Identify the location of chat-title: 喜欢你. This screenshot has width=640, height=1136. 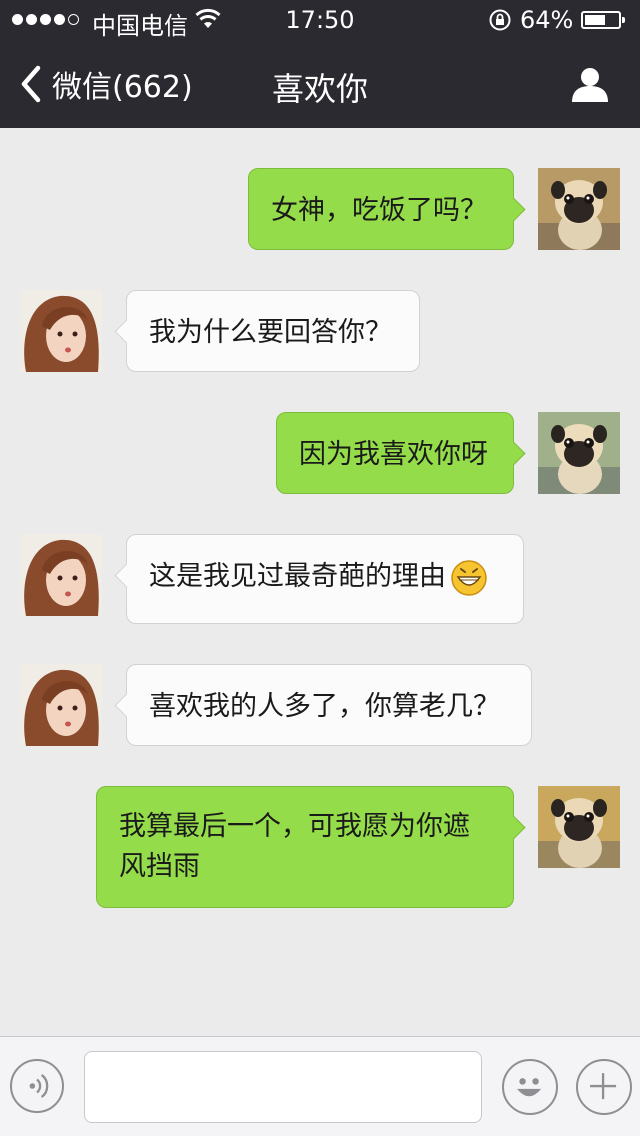
(319, 89).